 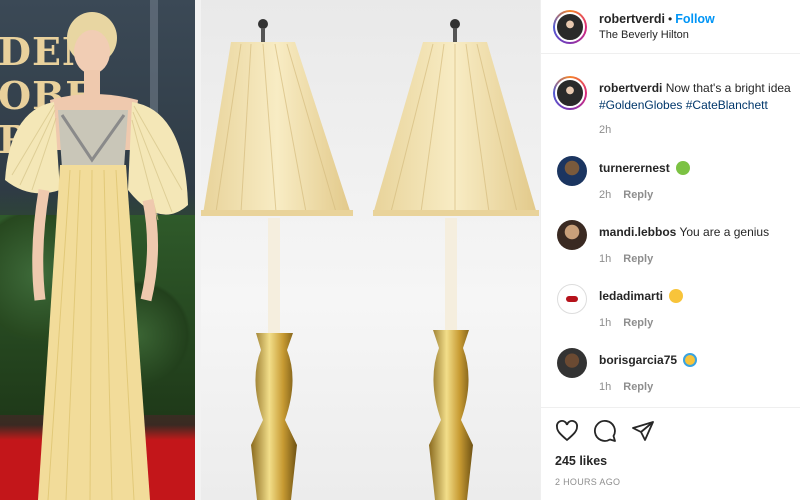 I want to click on author-username: robertverdi, so click(x=632, y=19).